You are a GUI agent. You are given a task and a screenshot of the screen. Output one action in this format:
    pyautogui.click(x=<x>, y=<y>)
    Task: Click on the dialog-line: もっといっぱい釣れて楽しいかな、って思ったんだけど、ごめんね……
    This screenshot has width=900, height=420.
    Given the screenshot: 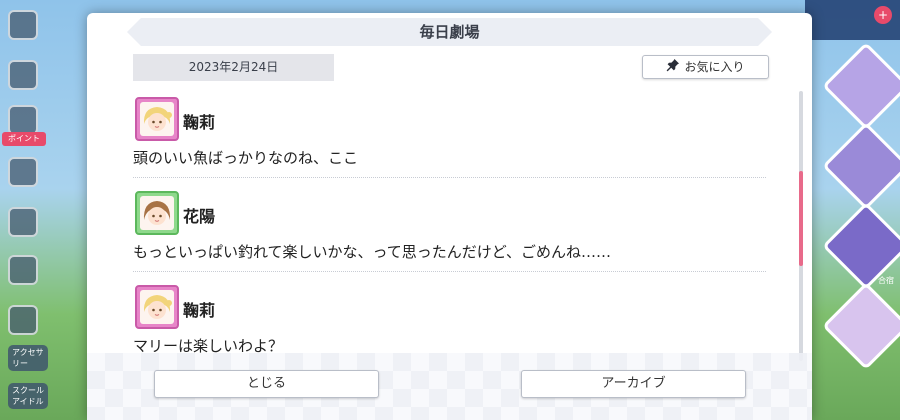 What is the action you would take?
    pyautogui.click(x=372, y=252)
    